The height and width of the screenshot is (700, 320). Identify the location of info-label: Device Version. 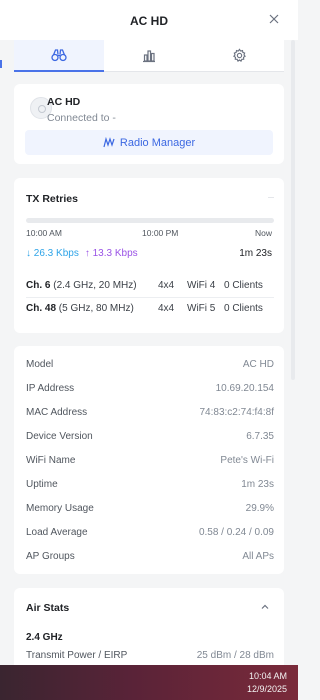
(59, 436).